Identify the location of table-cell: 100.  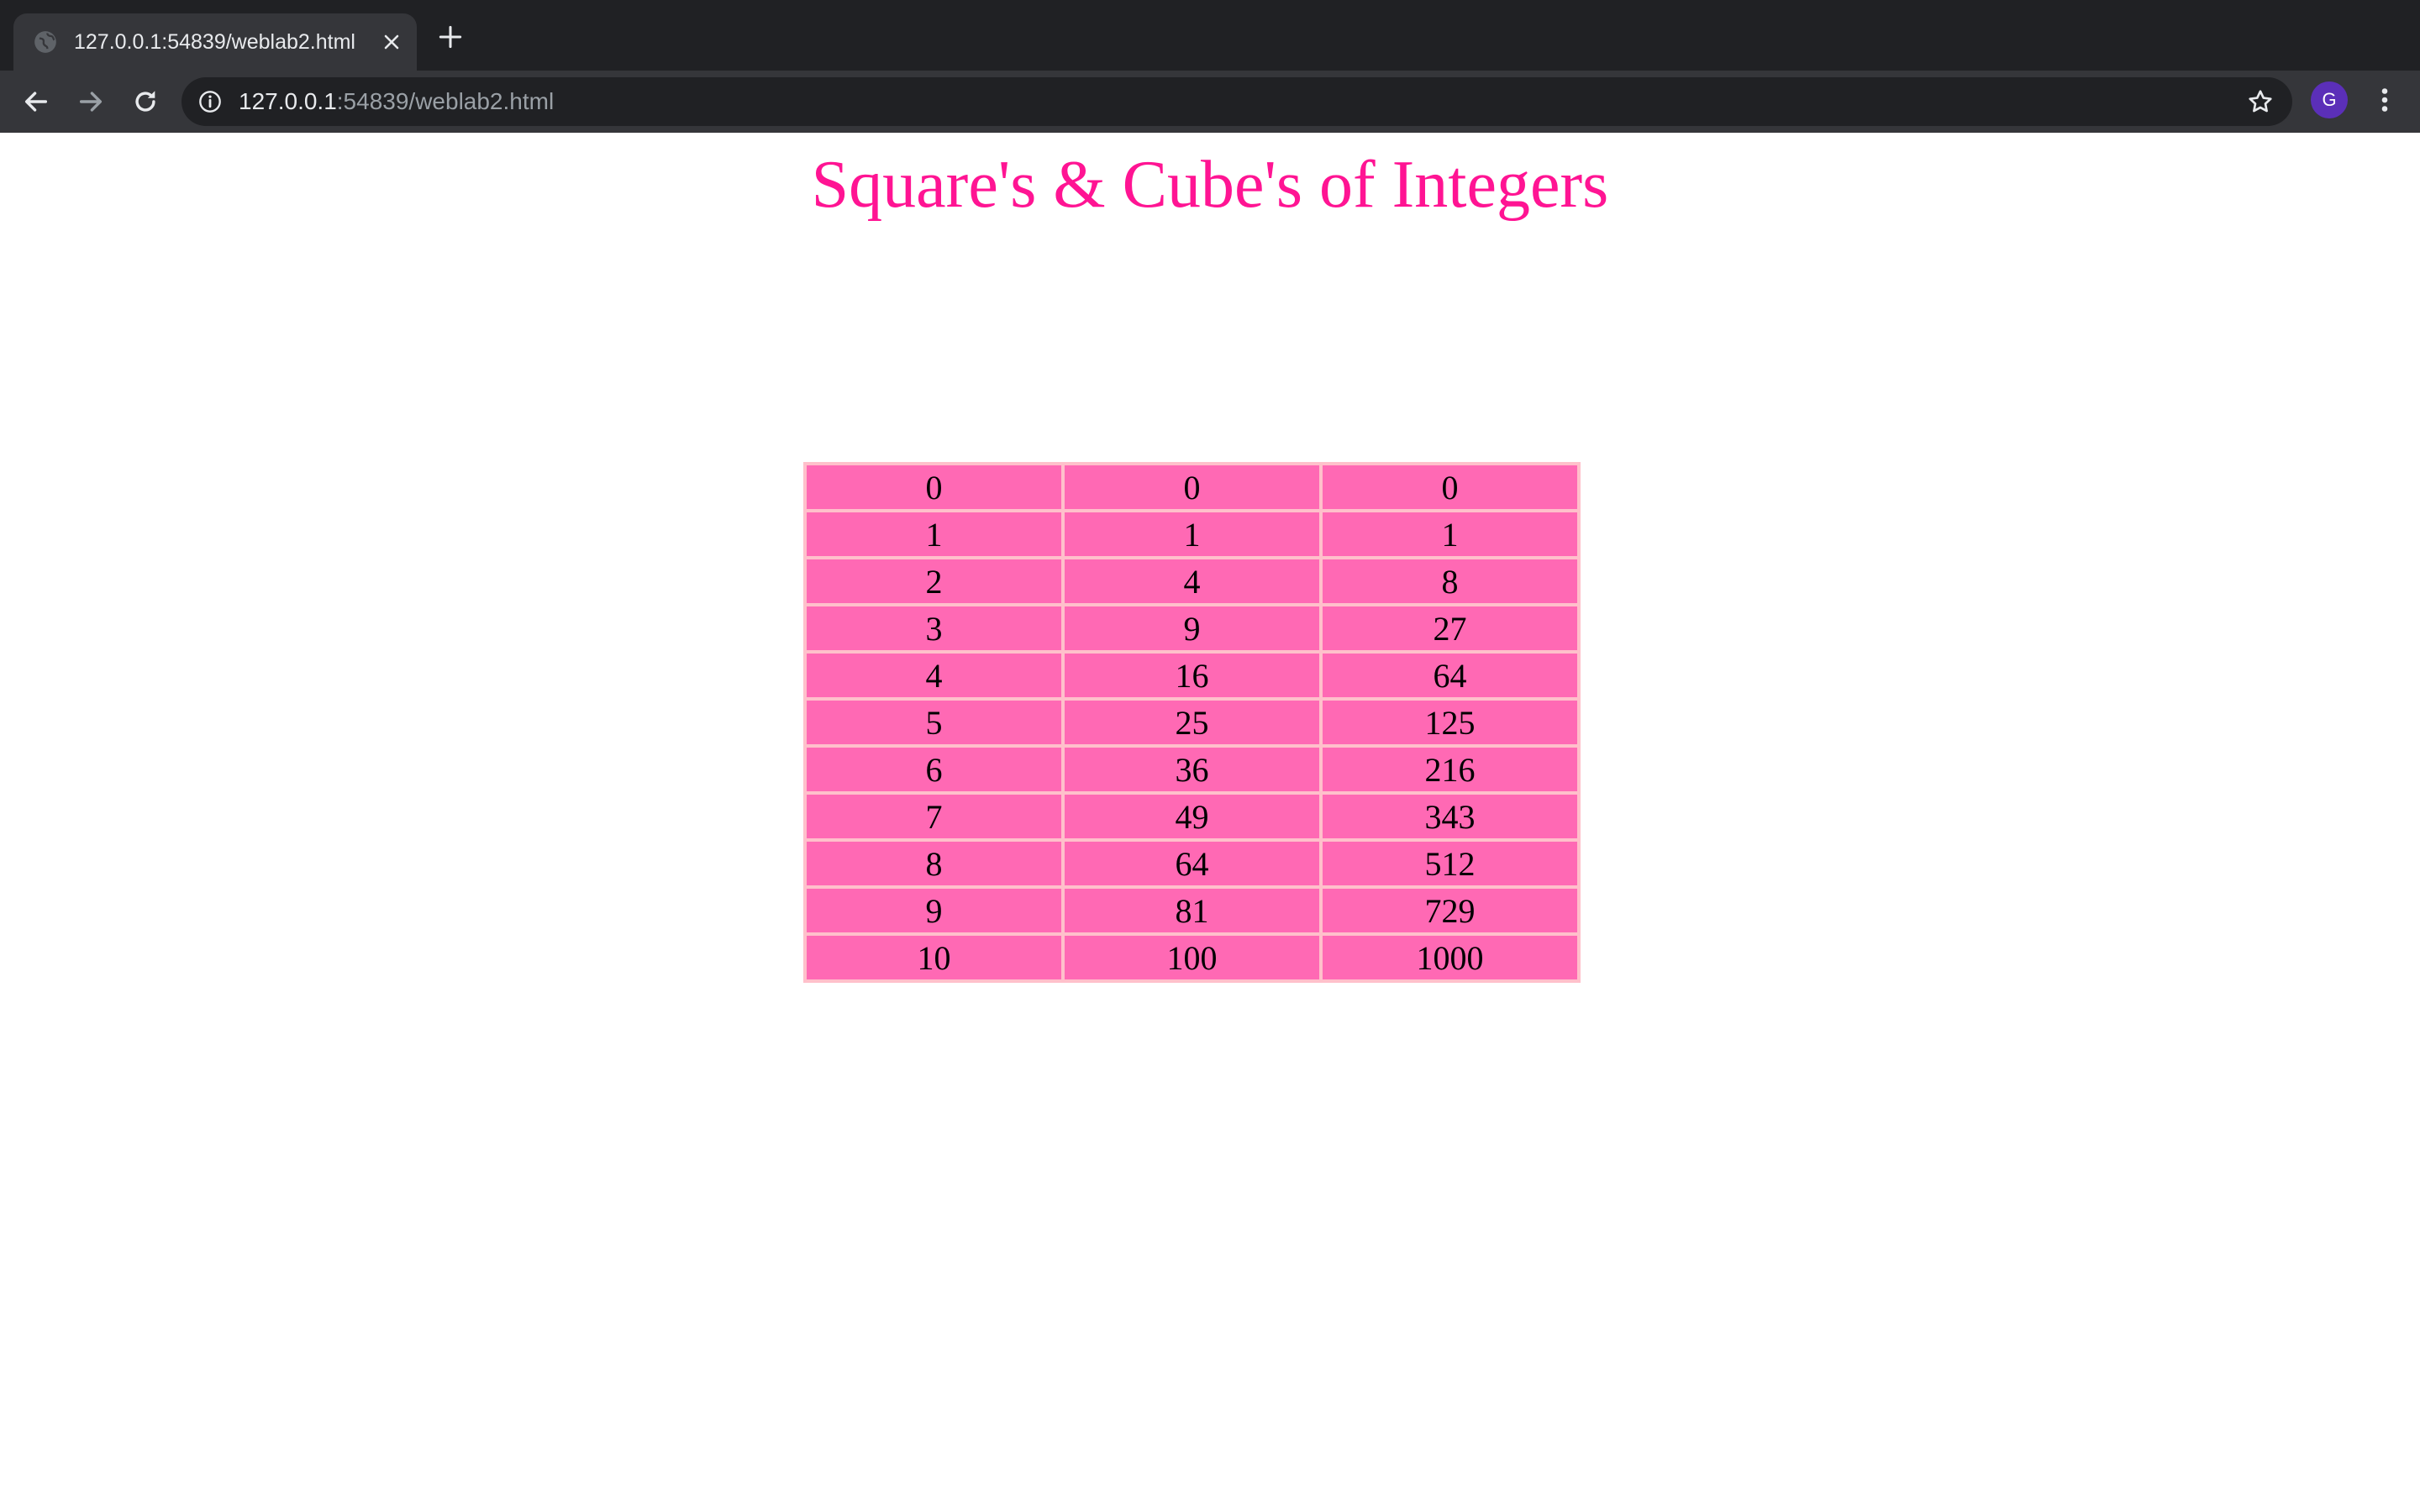
(1192, 957).